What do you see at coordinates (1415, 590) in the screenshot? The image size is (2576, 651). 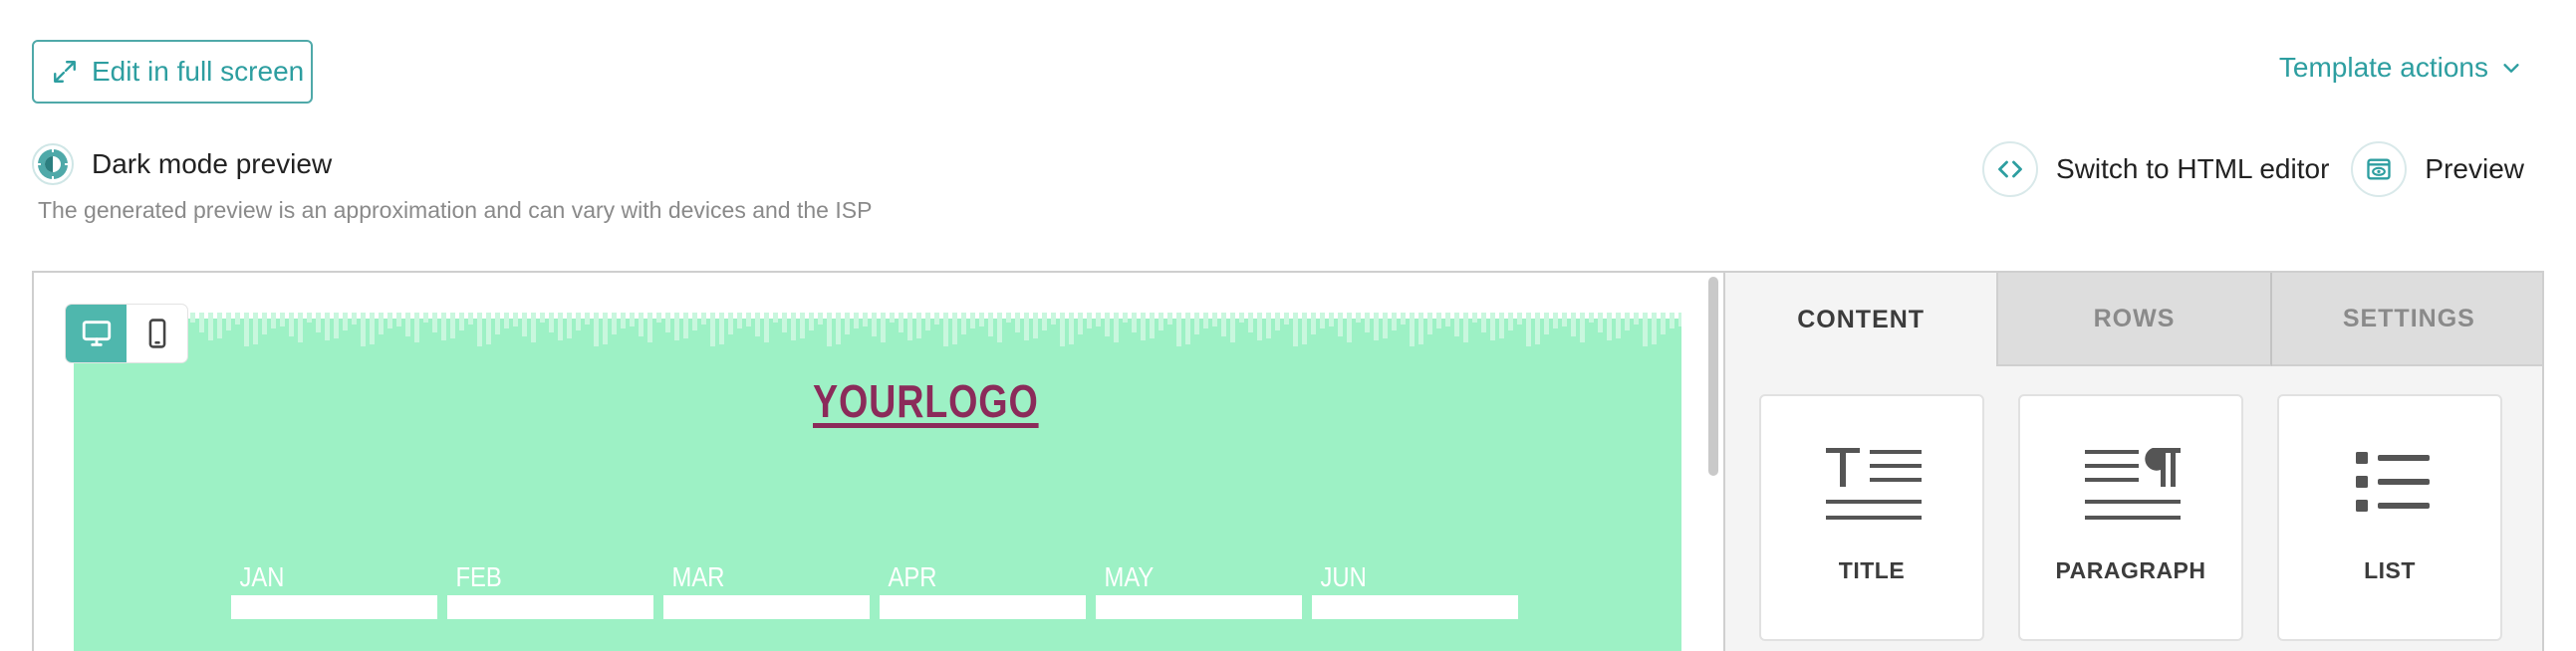 I see `month-column: JUN` at bounding box center [1415, 590].